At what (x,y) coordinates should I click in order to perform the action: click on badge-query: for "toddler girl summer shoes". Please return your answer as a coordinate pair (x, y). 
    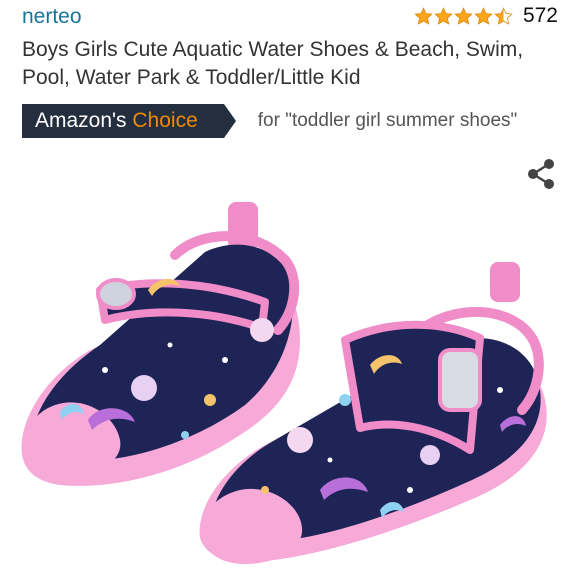
    Looking at the image, I should click on (387, 120).